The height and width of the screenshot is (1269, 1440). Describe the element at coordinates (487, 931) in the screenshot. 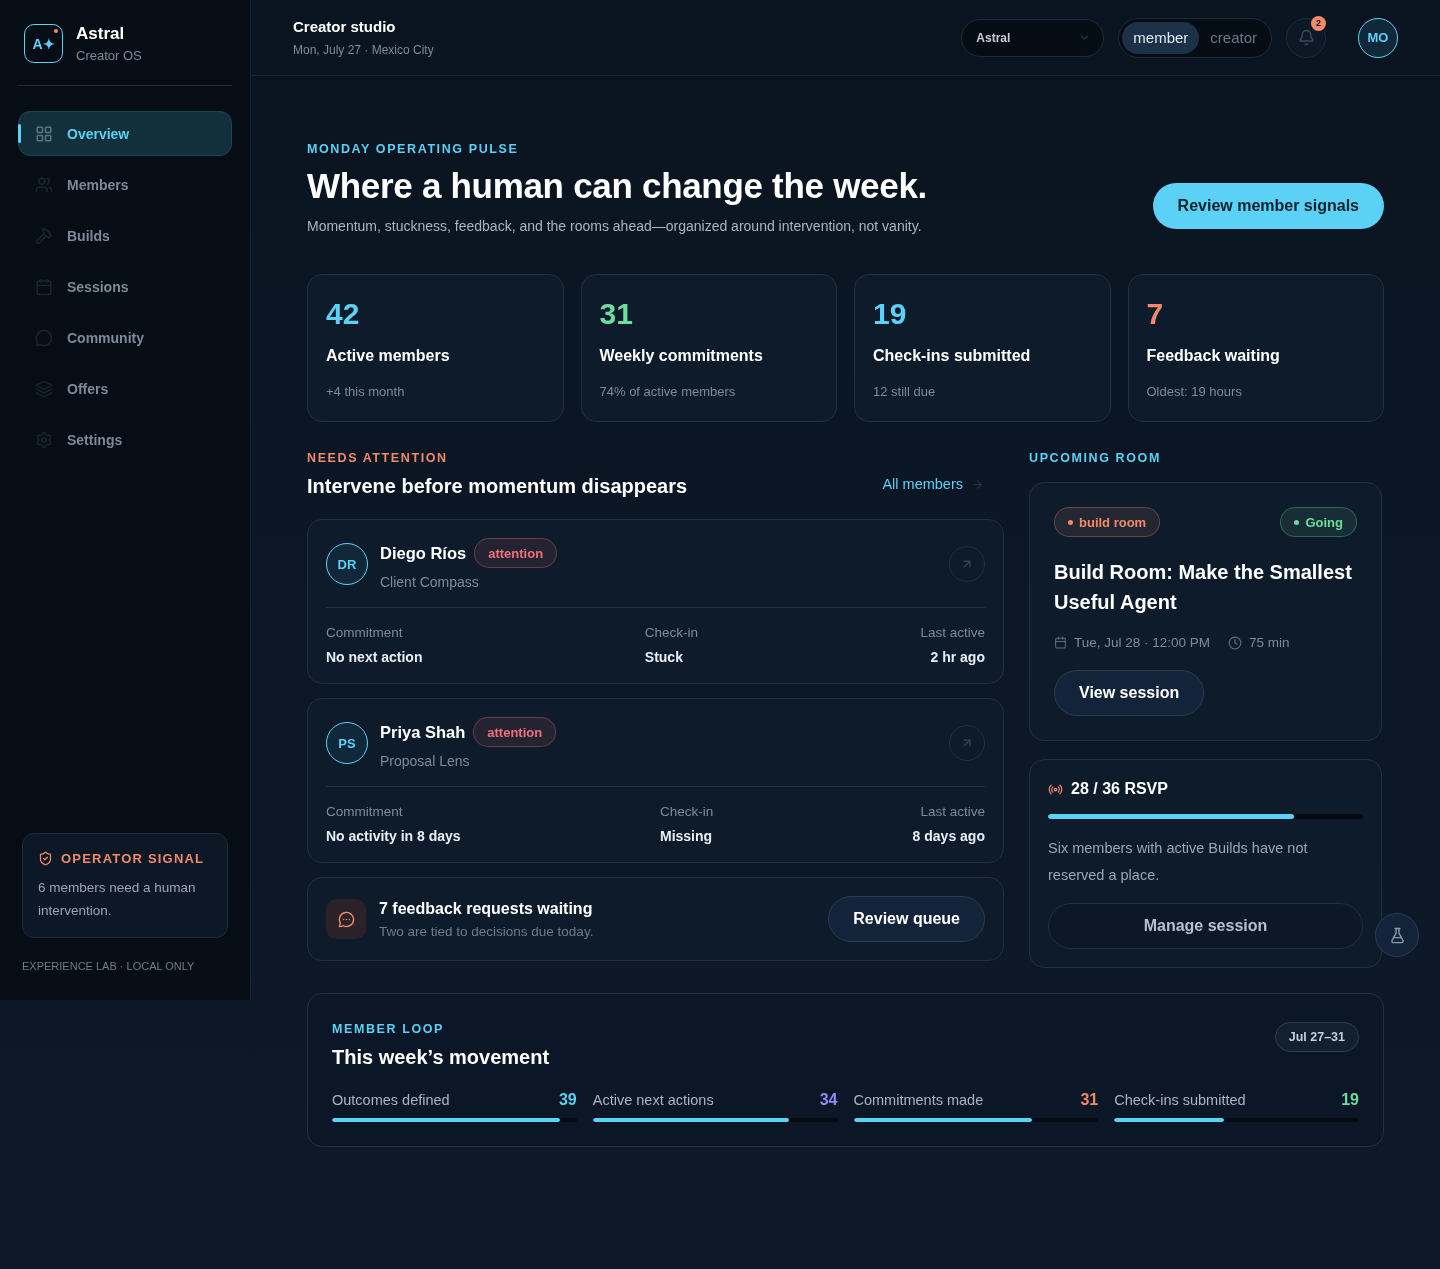

I see `feedback-subtitle: Two are tied to decisions due today.` at that location.